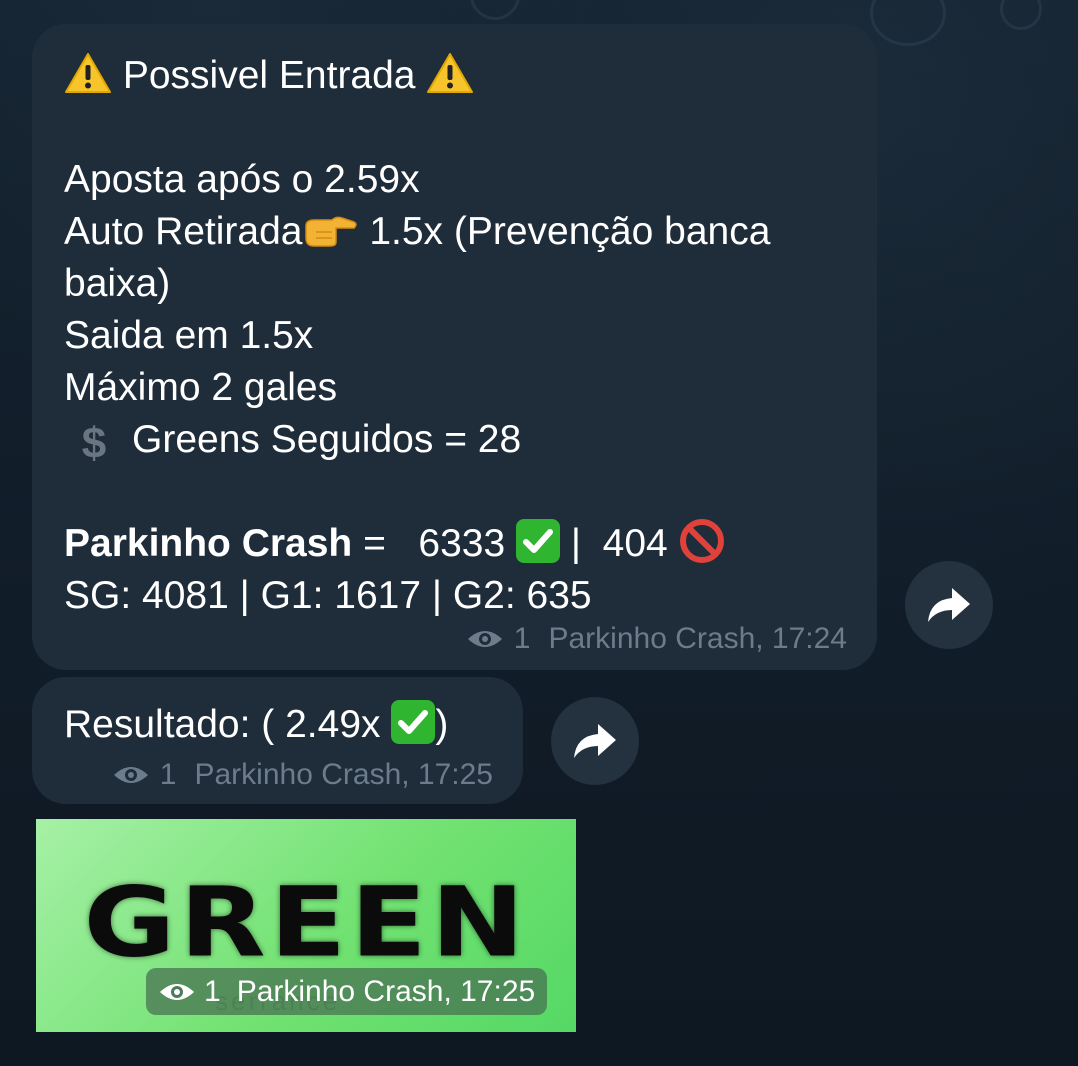 Image resolution: width=1078 pixels, height=1066 pixels. Describe the element at coordinates (183, 231) in the screenshot. I see `auto-cashout-label: Auto Retirada` at that location.